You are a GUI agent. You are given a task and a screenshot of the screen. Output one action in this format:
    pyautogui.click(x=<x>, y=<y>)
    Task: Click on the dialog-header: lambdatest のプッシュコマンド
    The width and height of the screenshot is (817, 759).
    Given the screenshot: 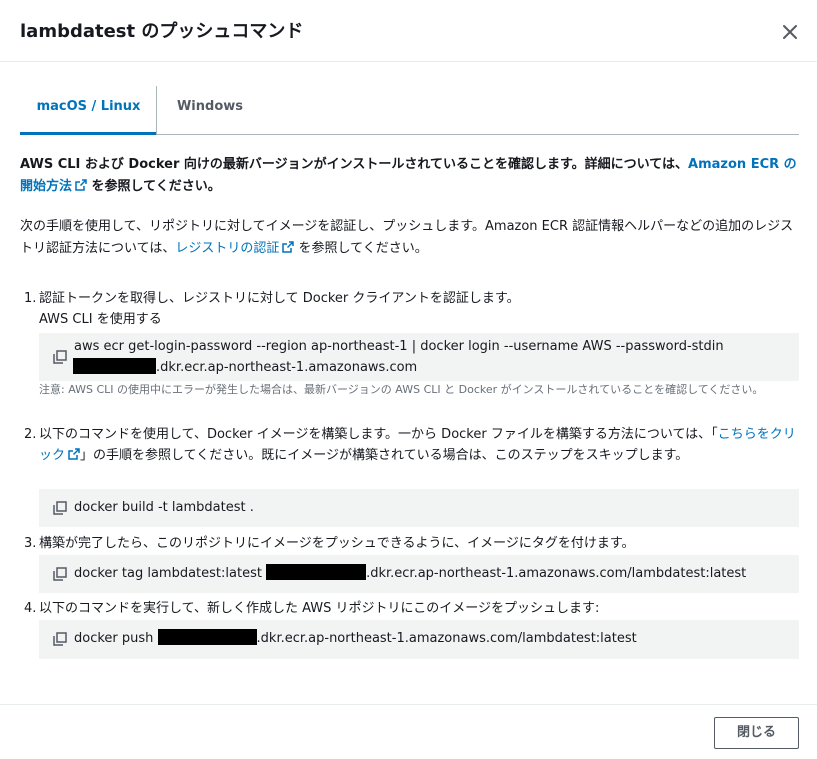 What is the action you would take?
    pyautogui.click(x=408, y=31)
    